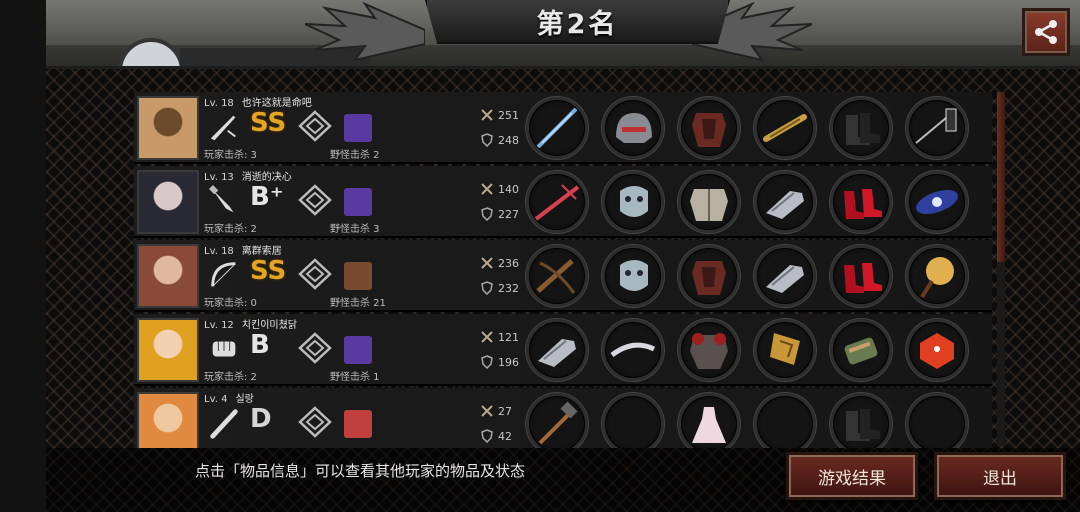 The height and width of the screenshot is (512, 1080). What do you see at coordinates (243, 249) in the screenshot?
I see `player-level-name: Lv. 18 离群索居` at bounding box center [243, 249].